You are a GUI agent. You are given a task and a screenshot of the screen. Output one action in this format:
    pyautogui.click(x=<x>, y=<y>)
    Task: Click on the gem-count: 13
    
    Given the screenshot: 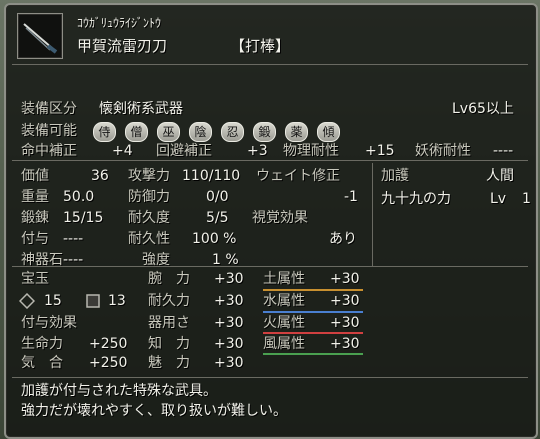 What is the action you would take?
    pyautogui.click(x=117, y=301)
    